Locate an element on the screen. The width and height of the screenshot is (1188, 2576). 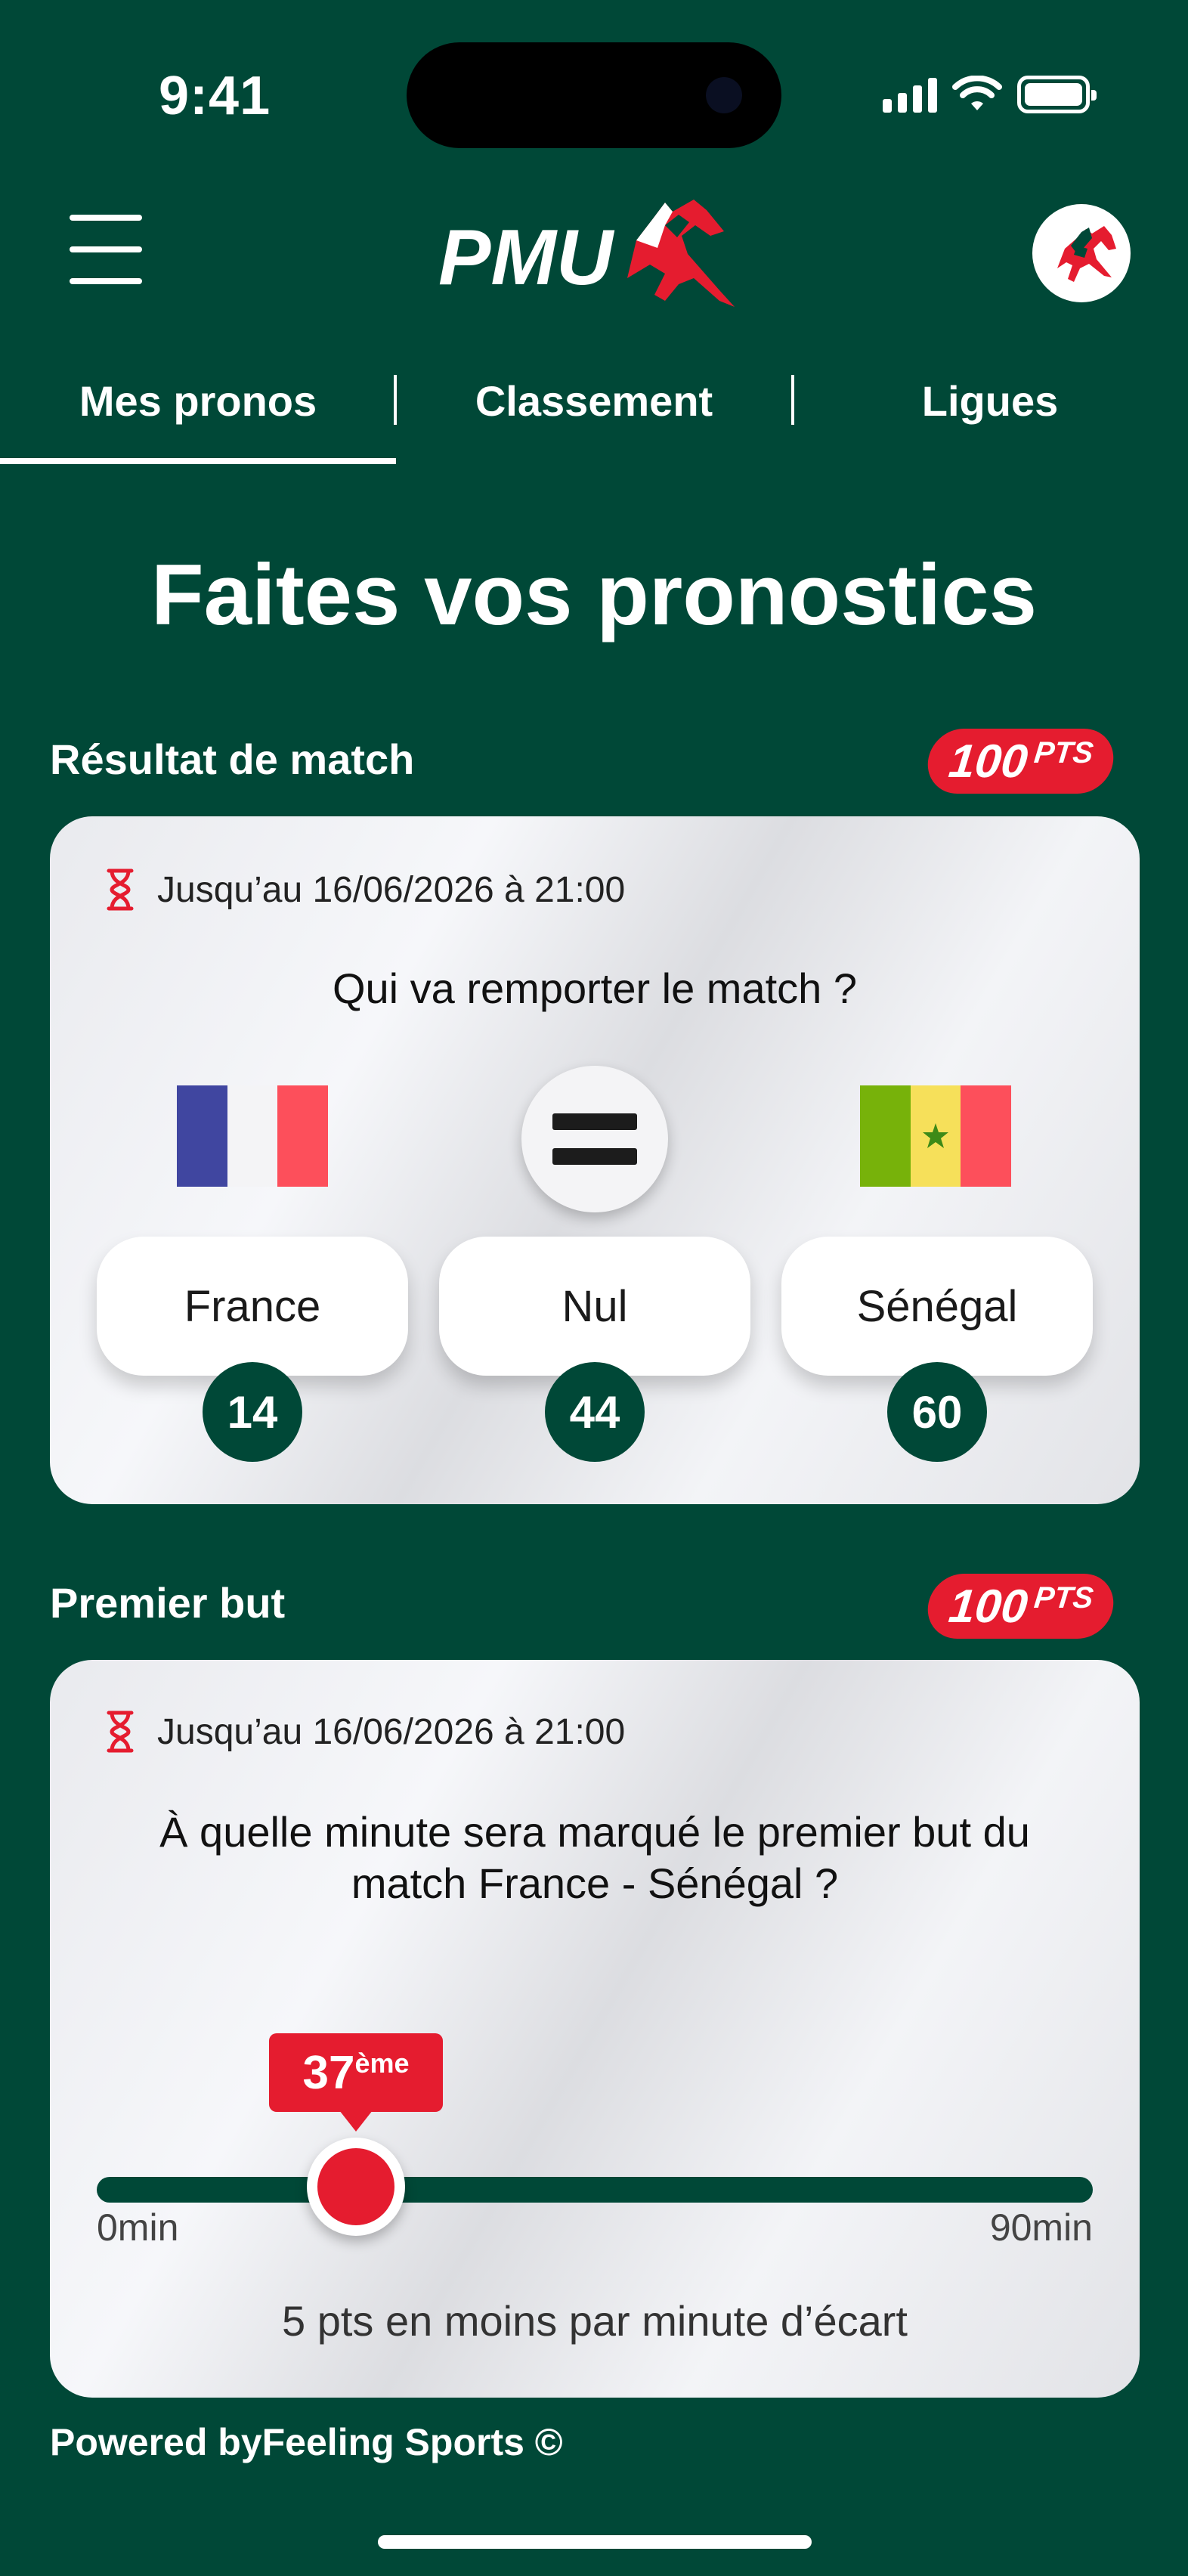
avatar-button is located at coordinates (1082, 253).